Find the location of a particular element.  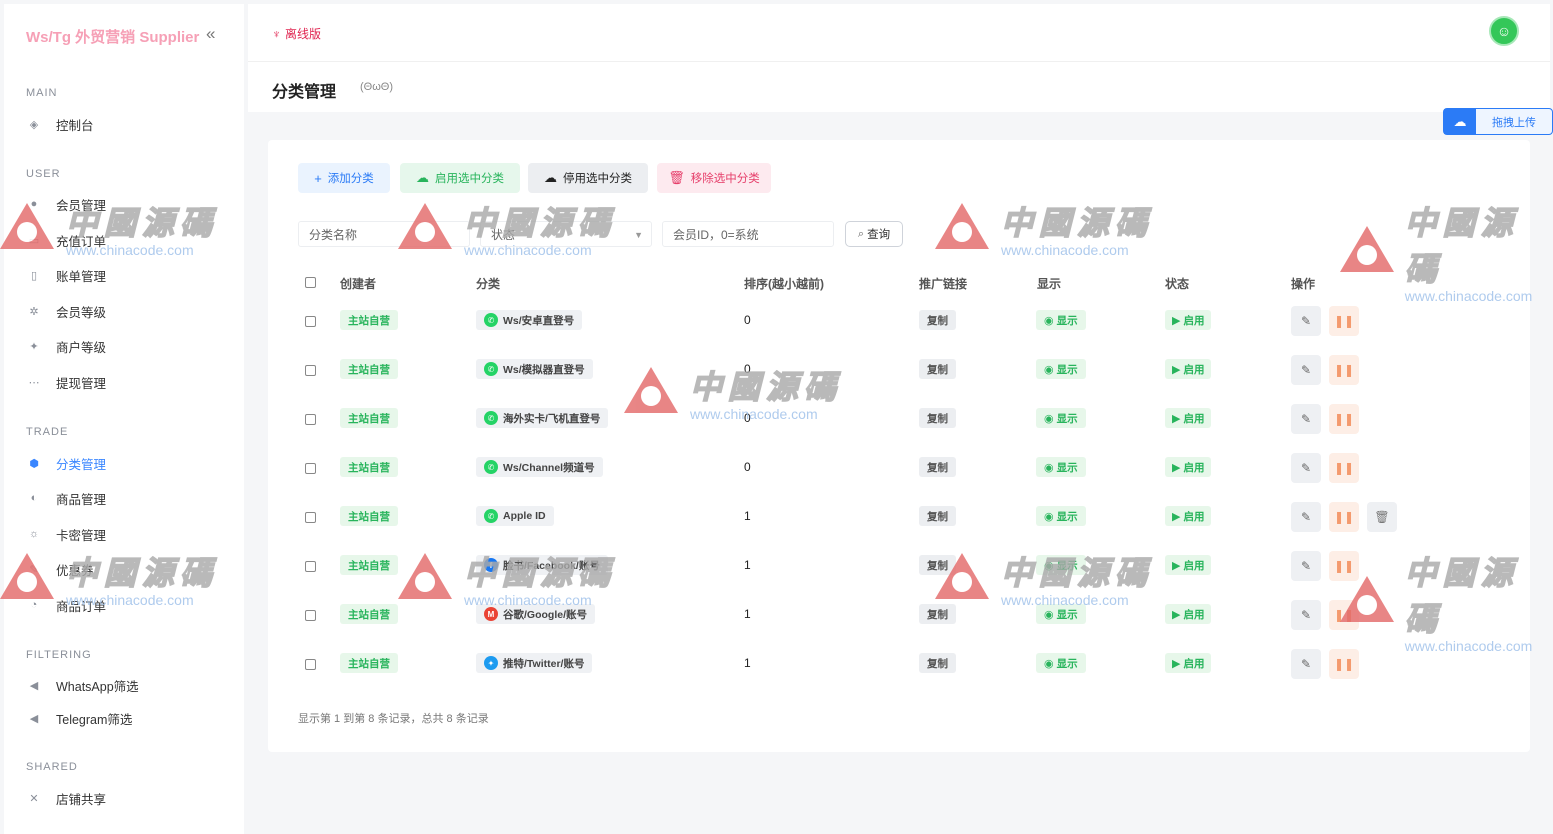

member-id-input: 会员ID，0=系统 is located at coordinates (748, 234).